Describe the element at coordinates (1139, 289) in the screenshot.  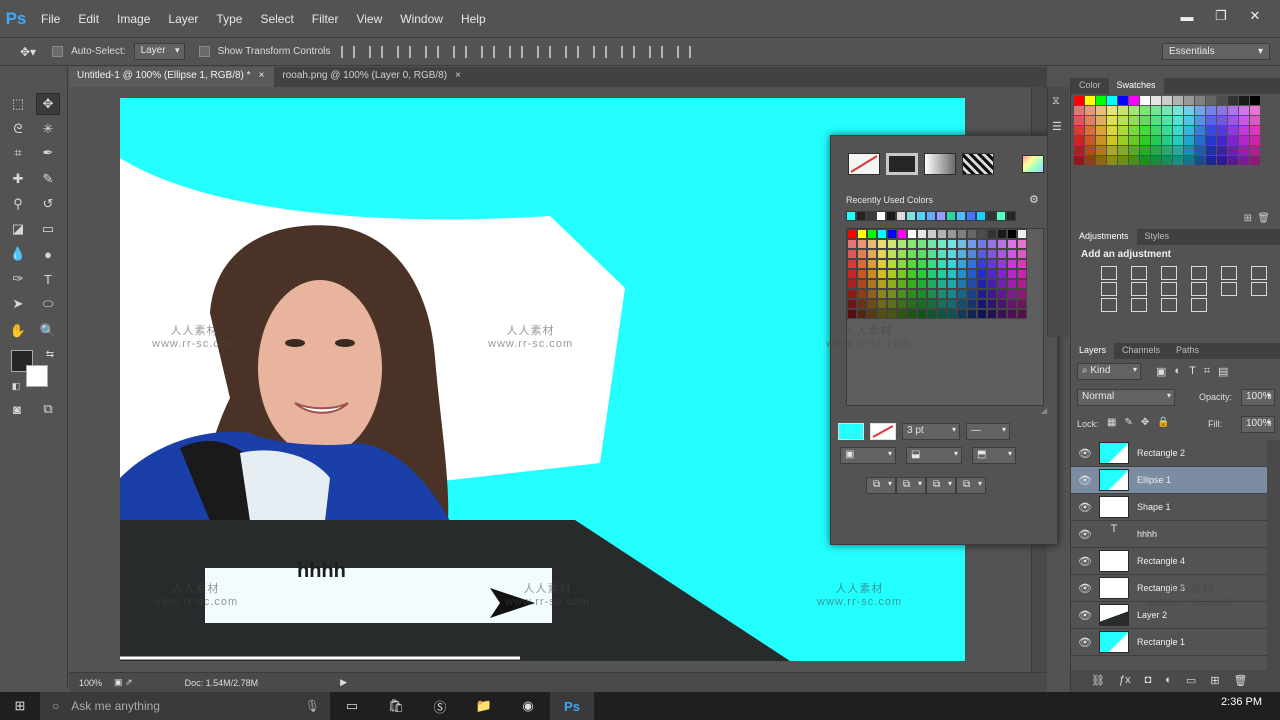
I see `black-white-icon` at that location.